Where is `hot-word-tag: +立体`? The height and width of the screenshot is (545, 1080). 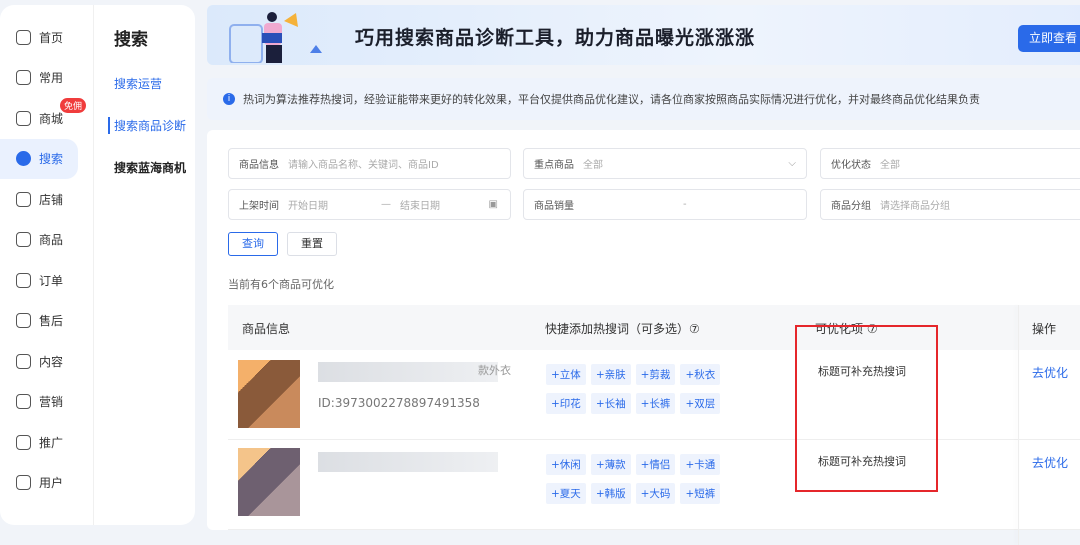
hot-word-tag: +立体 is located at coordinates (566, 374).